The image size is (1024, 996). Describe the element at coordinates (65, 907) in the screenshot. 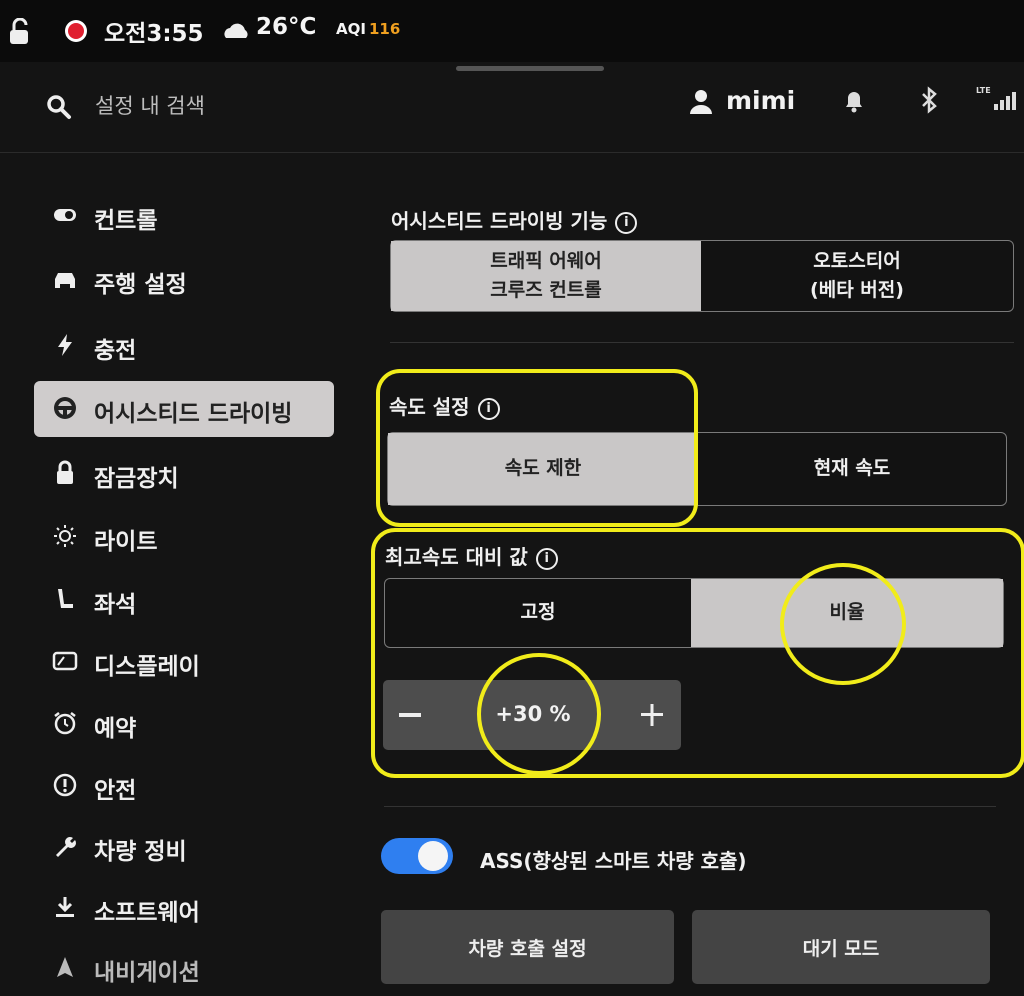

I see `download-icon` at that location.